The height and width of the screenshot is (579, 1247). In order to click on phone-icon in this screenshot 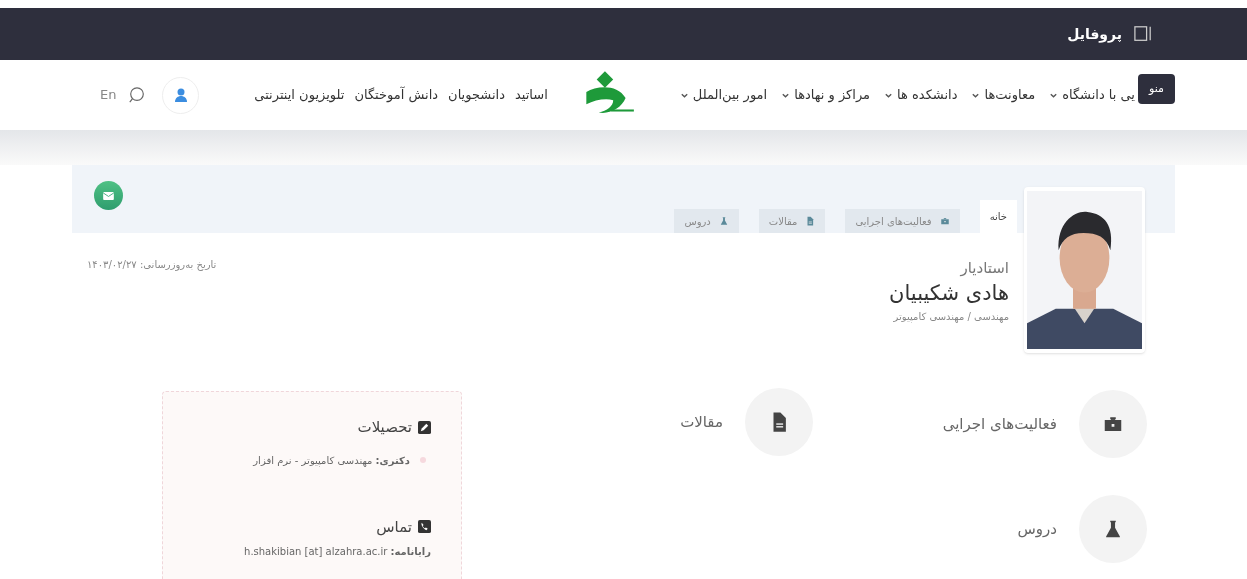, I will do `click(424, 527)`.